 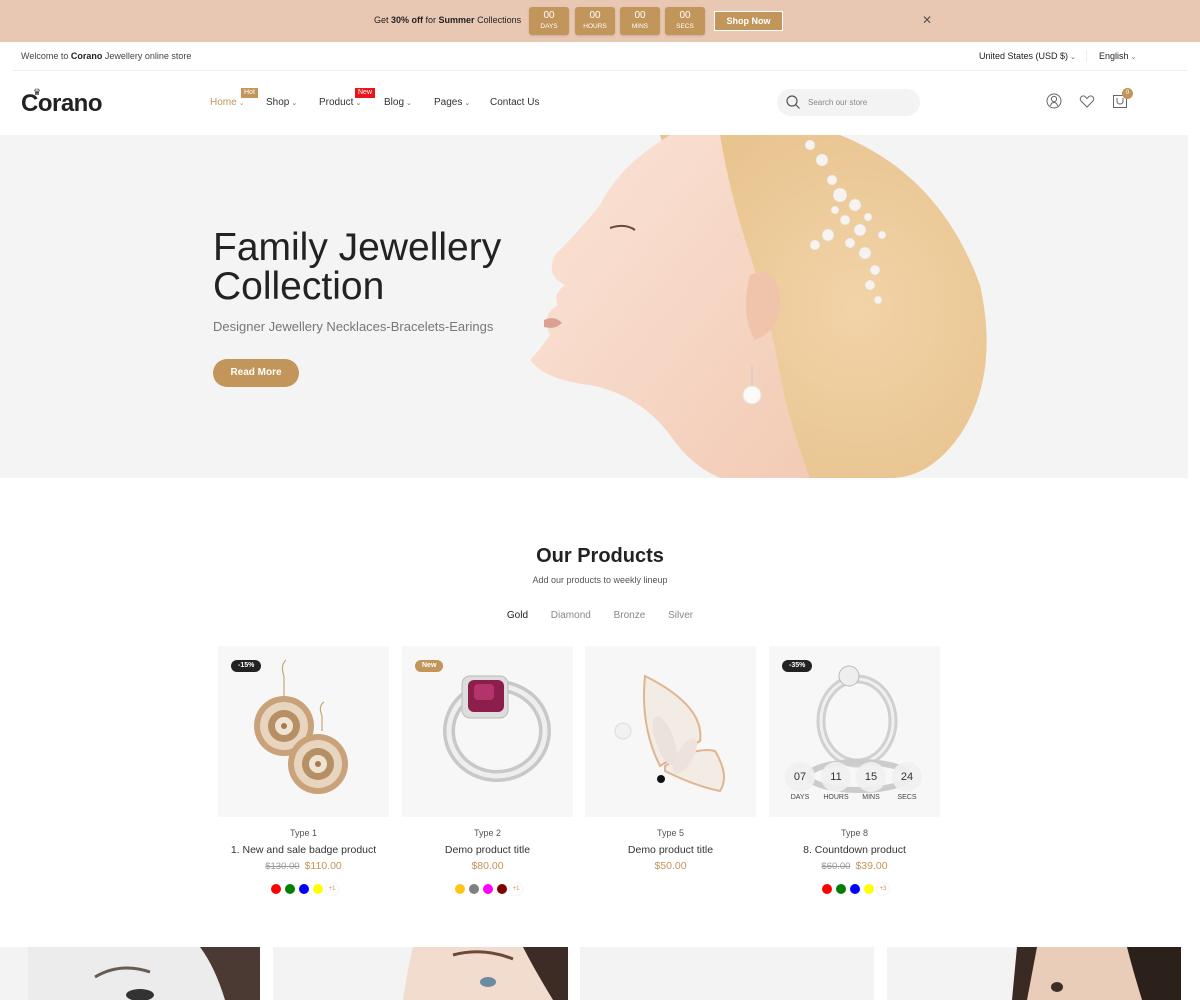 What do you see at coordinates (685, 26) in the screenshot?
I see `countdown-unit: SECS` at bounding box center [685, 26].